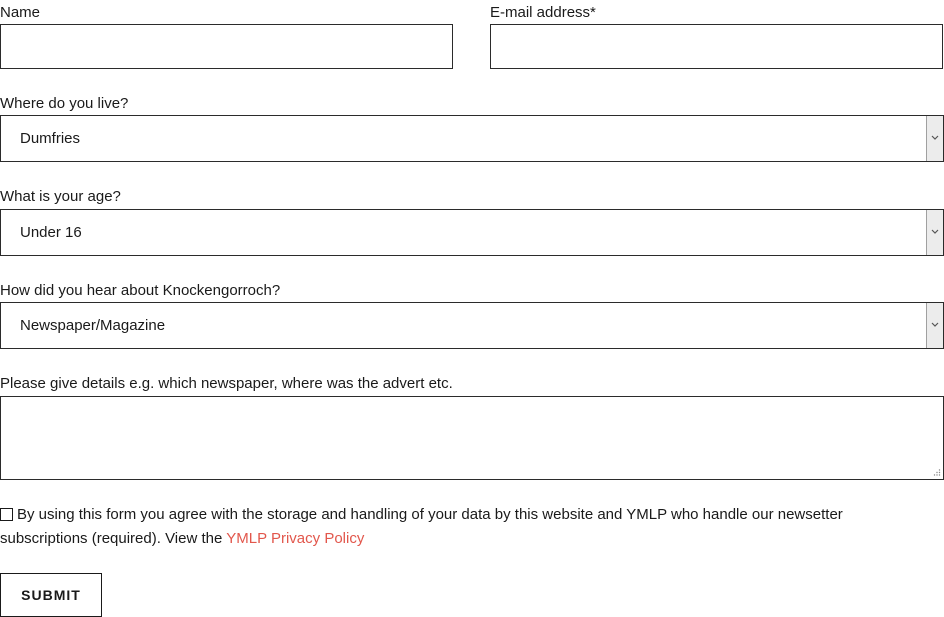  Describe the element at coordinates (51, 232) in the screenshot. I see `age-selected-value: Under 16` at that location.